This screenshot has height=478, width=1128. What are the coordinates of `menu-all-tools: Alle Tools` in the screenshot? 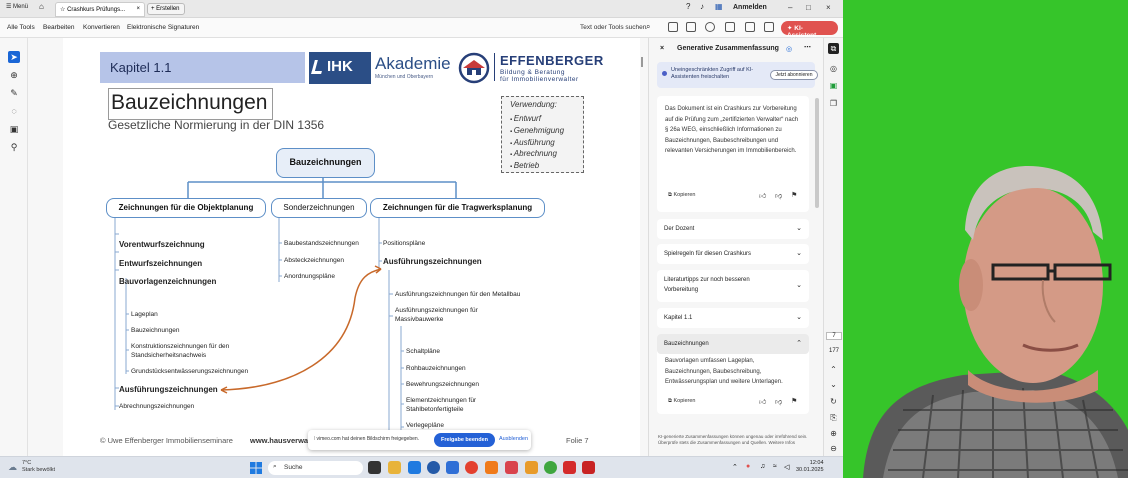 It's located at (21, 27).